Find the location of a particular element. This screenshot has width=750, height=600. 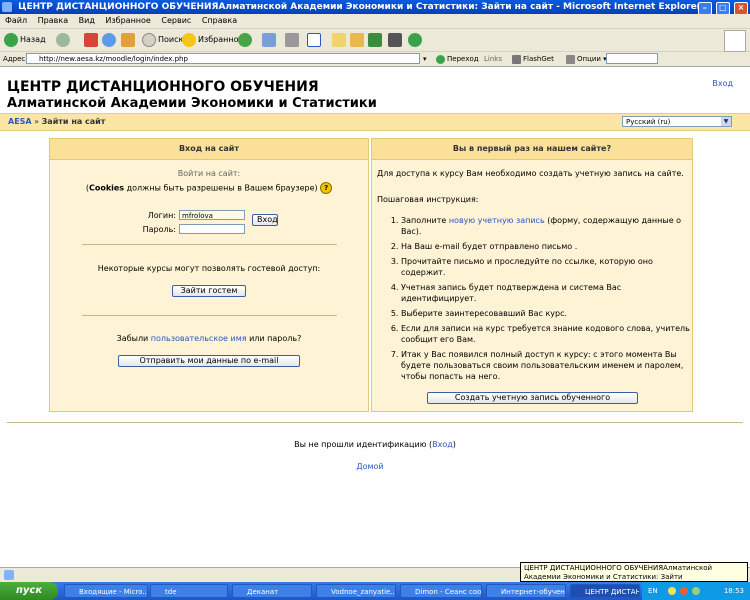

forgot-note: Забыли пользовательское имя или пароль? is located at coordinates (209, 338).